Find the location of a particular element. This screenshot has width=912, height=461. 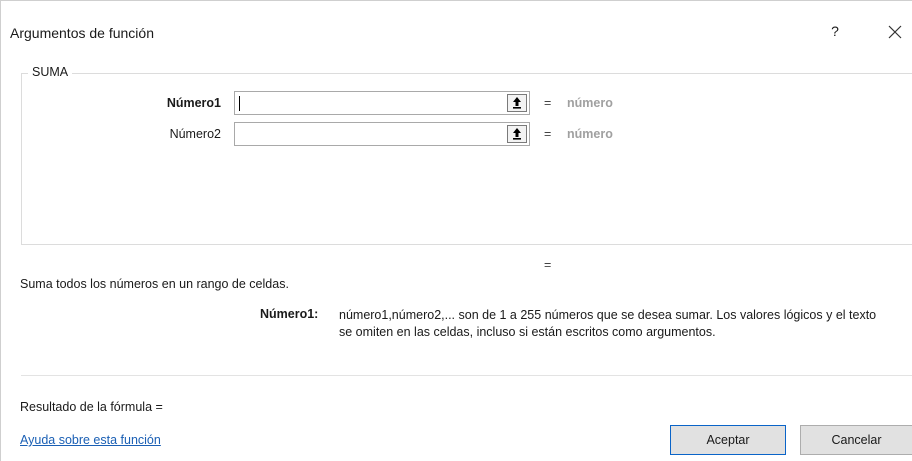

arg1-label: Número1 is located at coordinates (193, 103).